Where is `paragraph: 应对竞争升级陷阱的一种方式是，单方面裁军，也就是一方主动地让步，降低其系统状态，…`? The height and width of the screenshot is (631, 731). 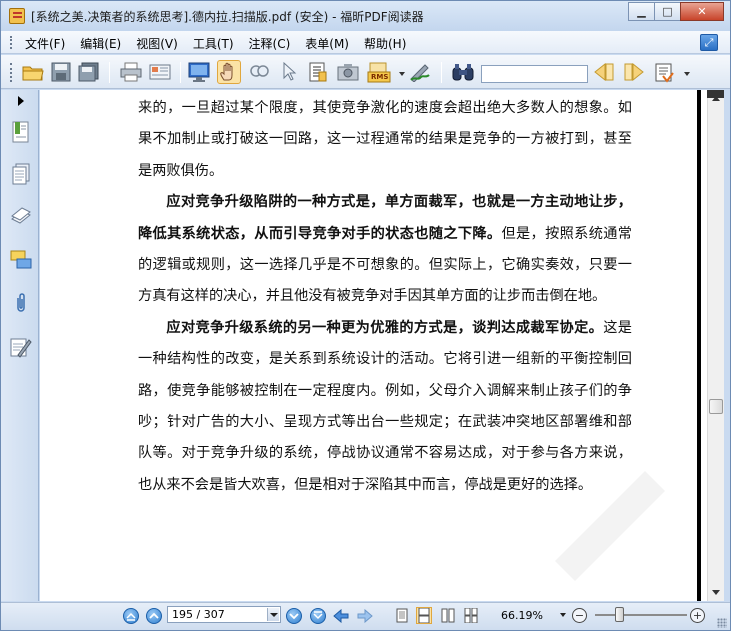
paragraph: 应对竞争升级陷阱的一种方式是，单方面裁军，也就是一方主动地让步，降低其系统状态，… is located at coordinates (385, 250).